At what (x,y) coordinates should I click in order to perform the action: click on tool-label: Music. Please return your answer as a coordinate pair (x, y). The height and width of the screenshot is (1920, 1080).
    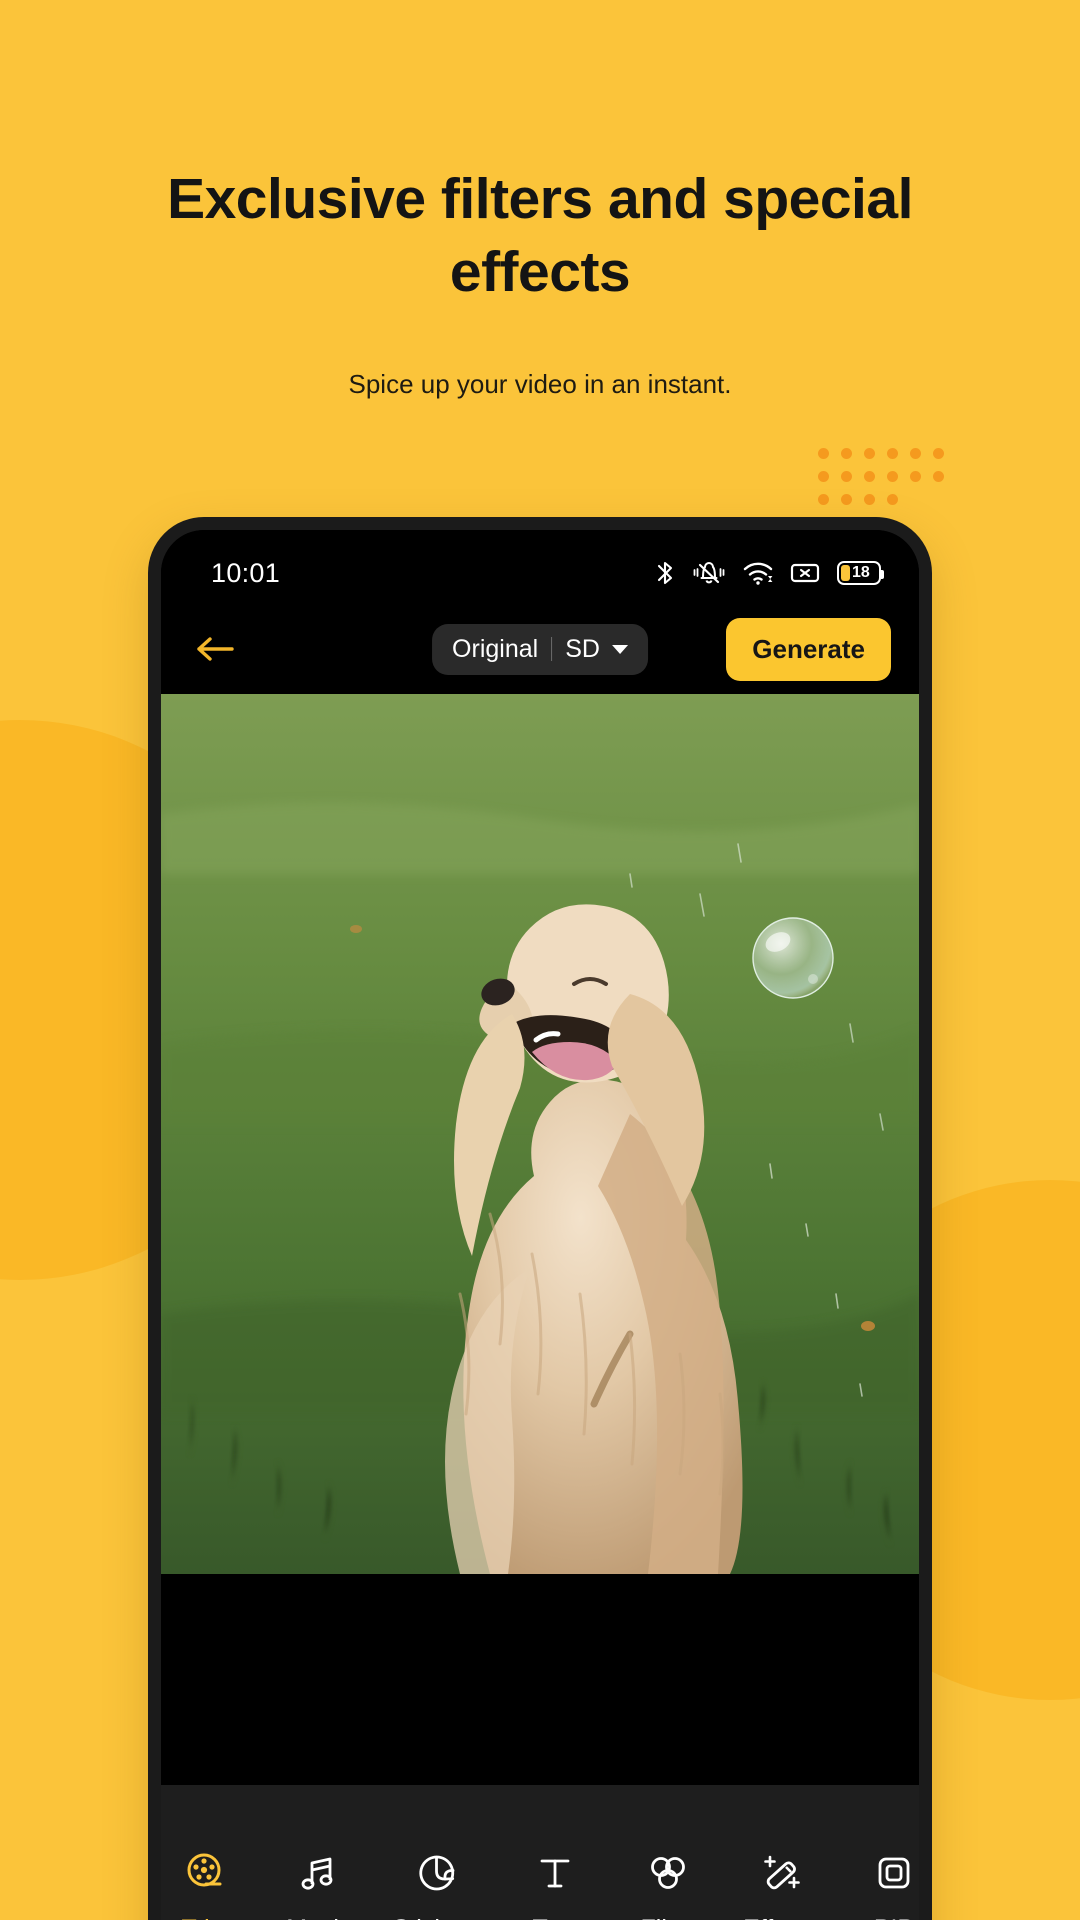
    Looking at the image, I should click on (318, 1917).